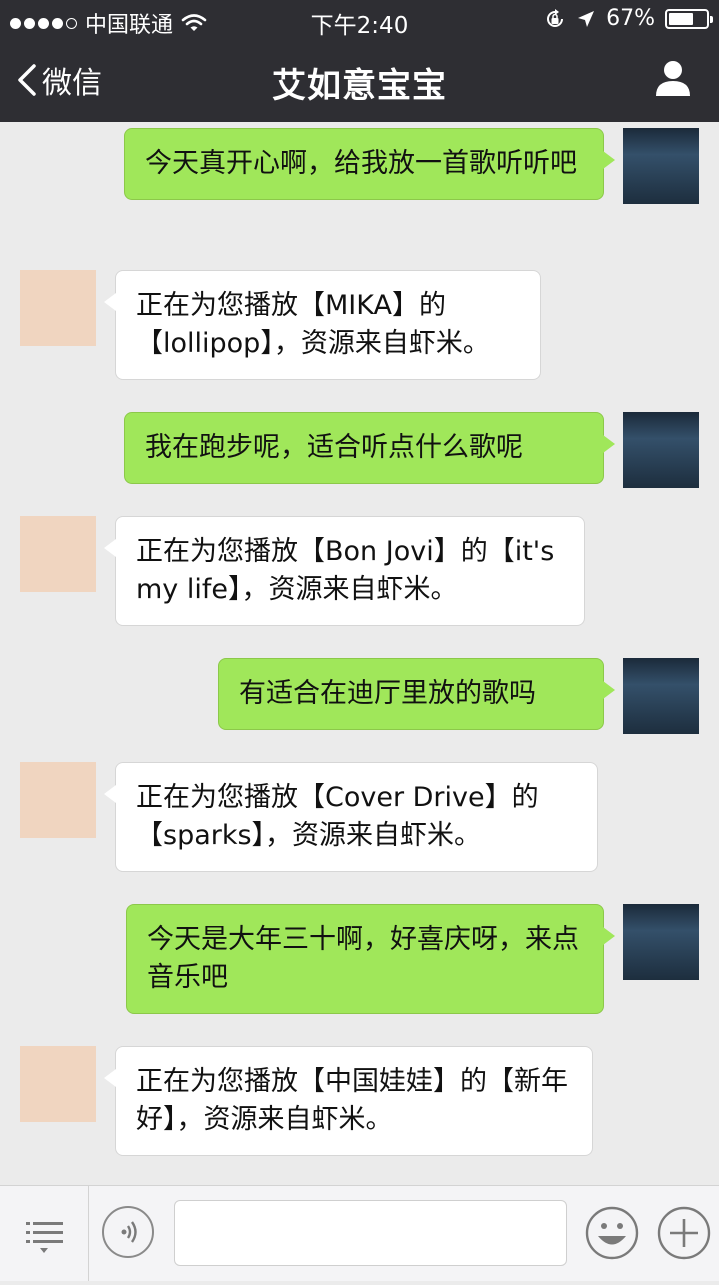  Describe the element at coordinates (348, 1101) in the screenshot. I see `bot-message-bubble: 正在为您播放【中国娃娃】的【新年好】，资源来自虾米。` at that location.